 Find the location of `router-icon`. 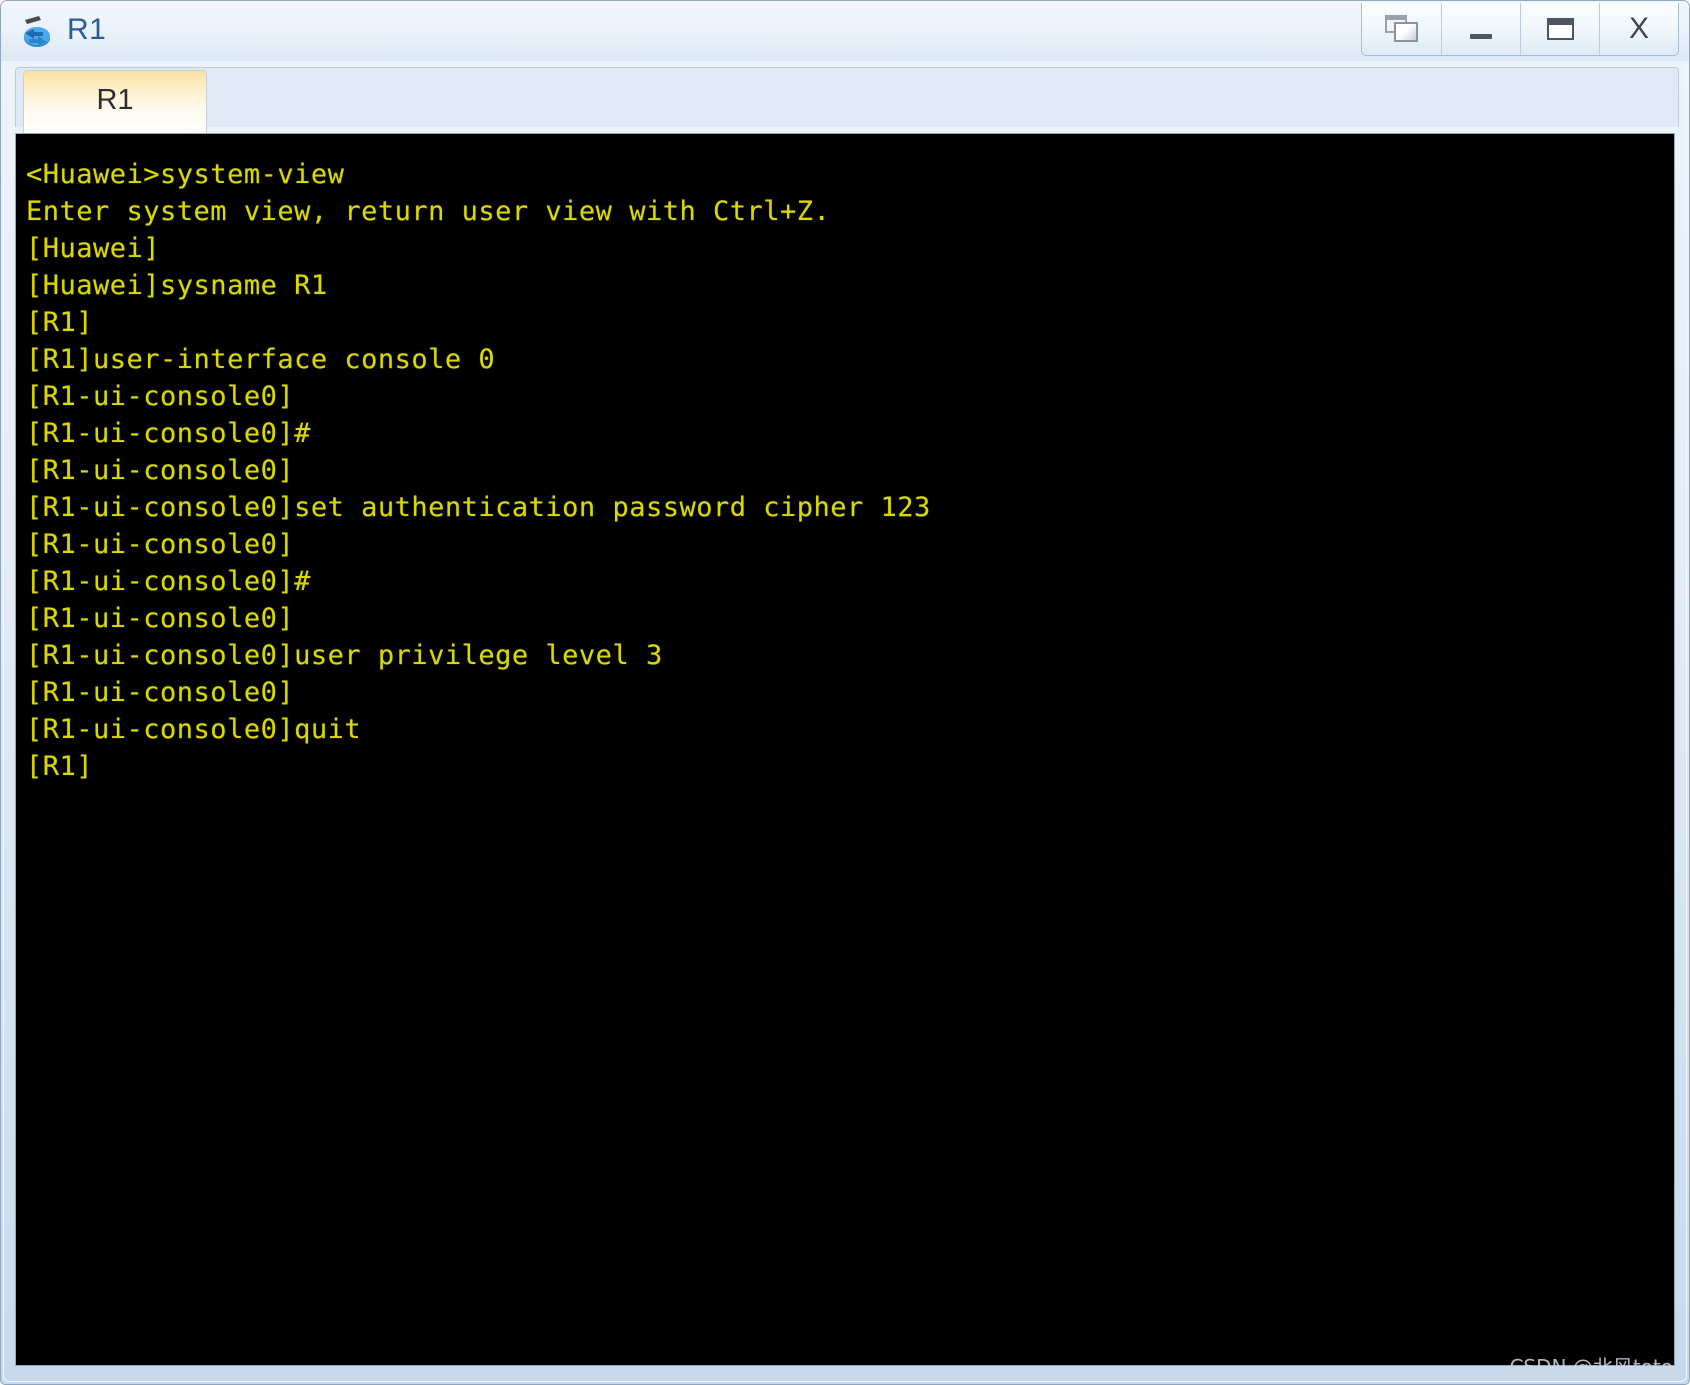

router-icon is located at coordinates (37, 31).